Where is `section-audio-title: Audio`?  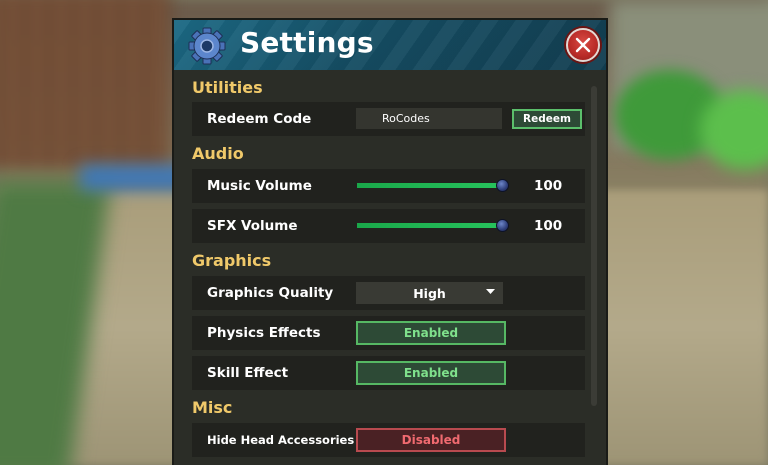
section-audio-title: Audio is located at coordinates (218, 153).